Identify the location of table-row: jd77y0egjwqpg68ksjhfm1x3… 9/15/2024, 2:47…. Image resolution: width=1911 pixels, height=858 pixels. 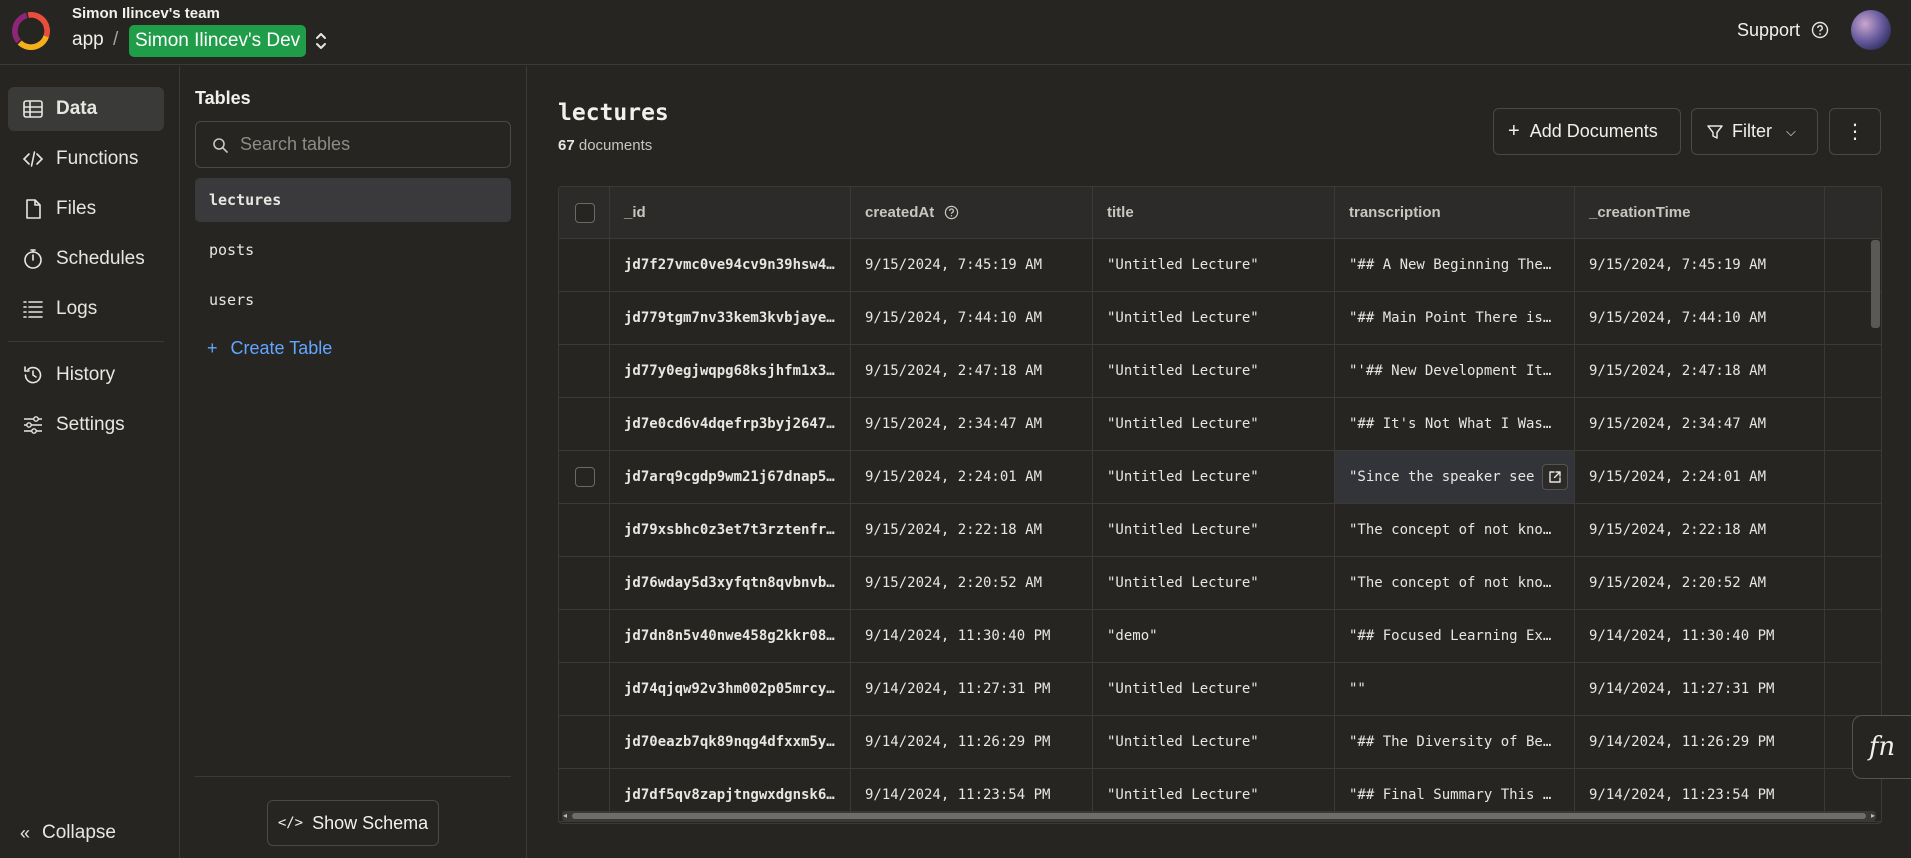
(1220, 371).